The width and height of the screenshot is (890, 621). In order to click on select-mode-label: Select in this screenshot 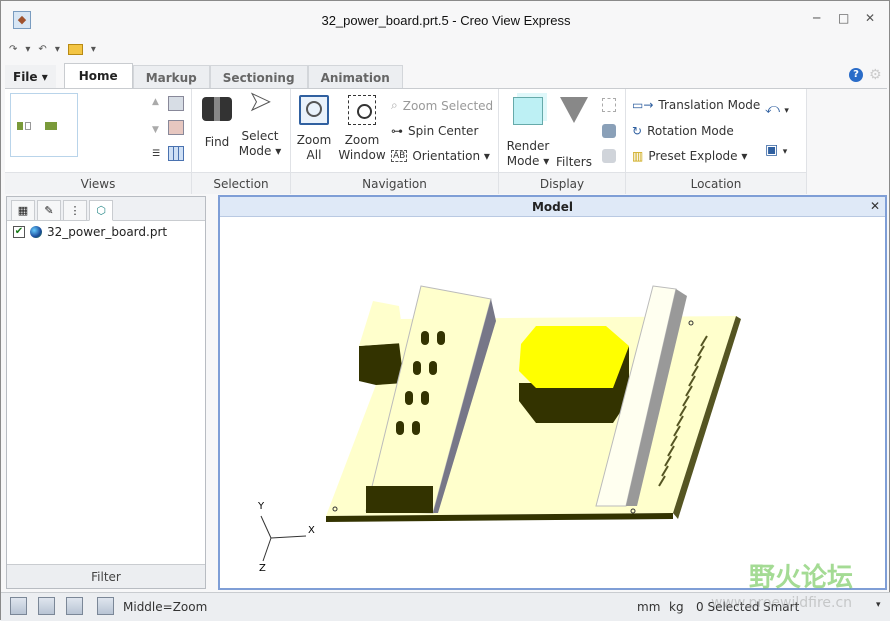, I will do `click(260, 136)`.